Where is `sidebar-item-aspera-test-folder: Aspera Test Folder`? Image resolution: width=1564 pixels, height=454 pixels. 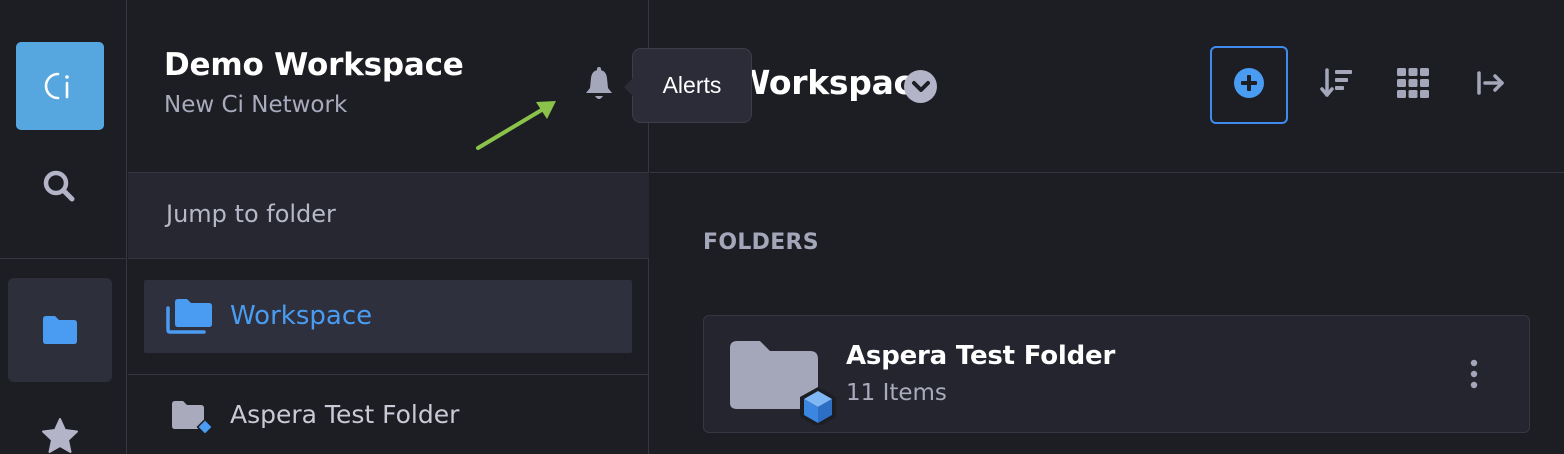 sidebar-item-aspera-test-folder: Aspera Test Folder is located at coordinates (388, 415).